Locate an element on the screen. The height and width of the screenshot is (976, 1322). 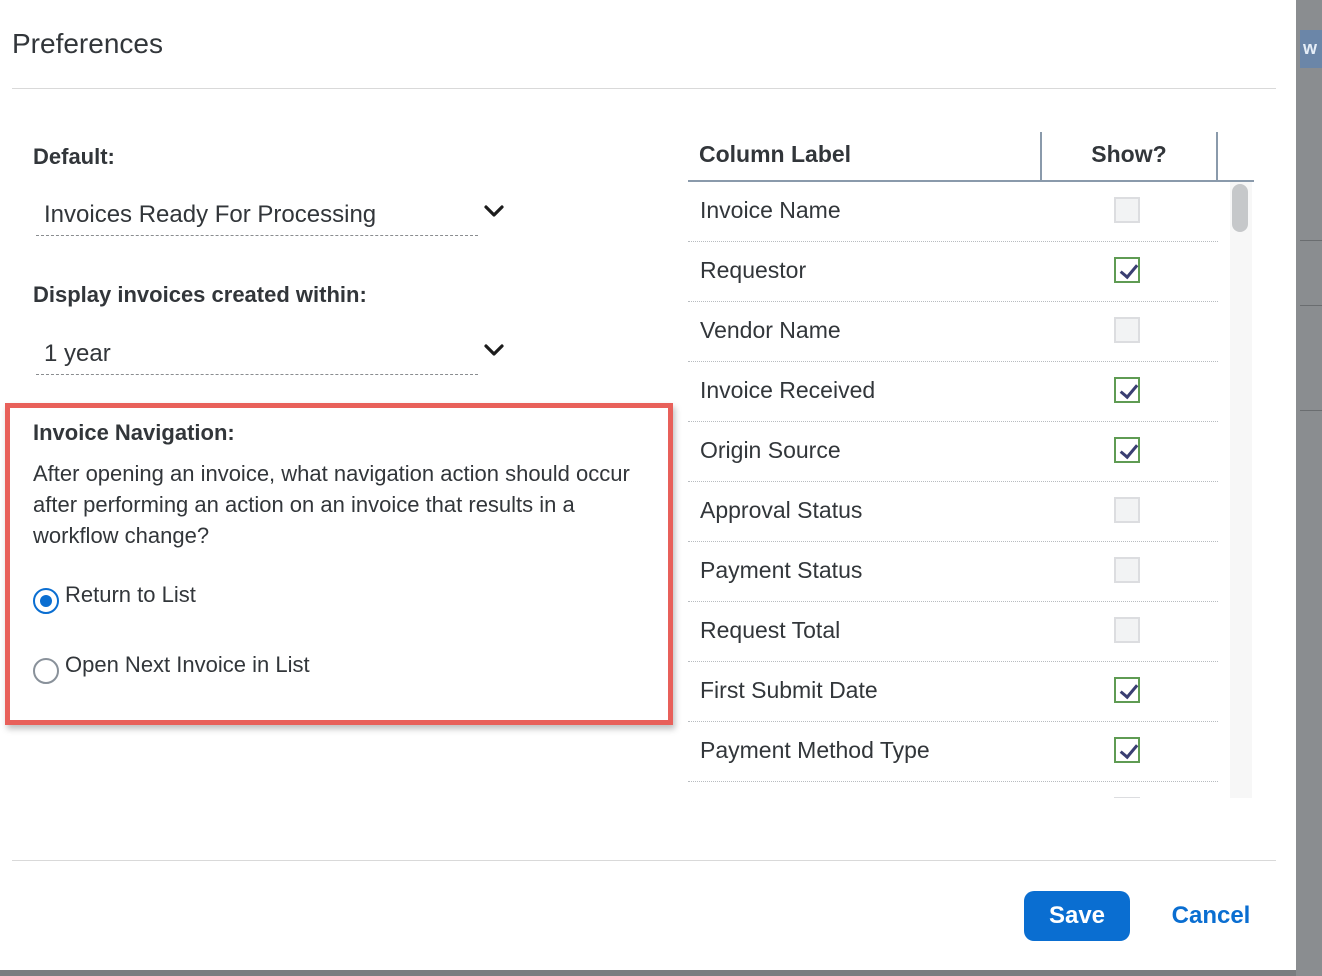
row-label: Payment Method Type is located at coordinates (815, 750).